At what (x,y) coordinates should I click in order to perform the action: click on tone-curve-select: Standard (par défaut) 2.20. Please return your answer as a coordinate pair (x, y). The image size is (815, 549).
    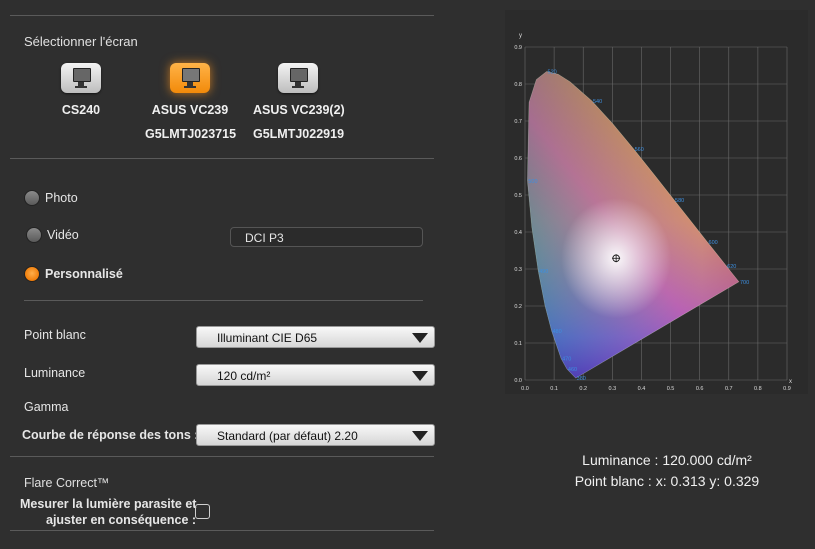
    Looking at the image, I should click on (315, 435).